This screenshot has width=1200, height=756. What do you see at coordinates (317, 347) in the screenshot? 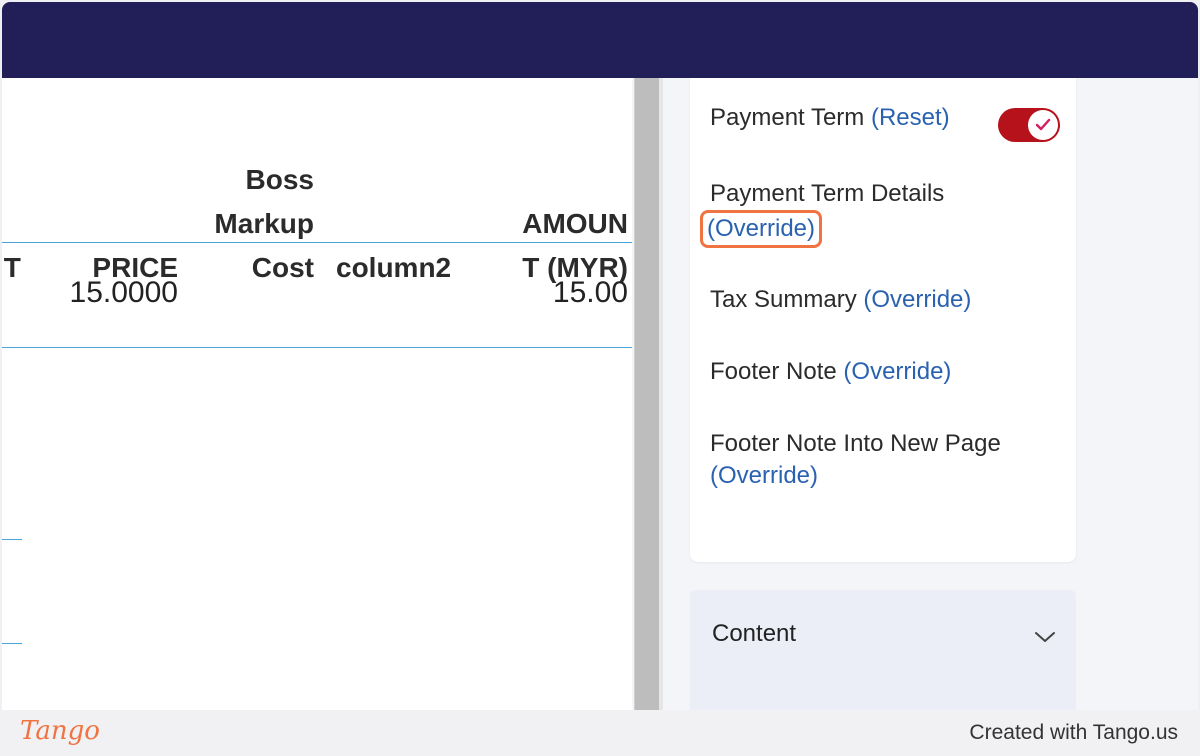
I see `row-divider` at bounding box center [317, 347].